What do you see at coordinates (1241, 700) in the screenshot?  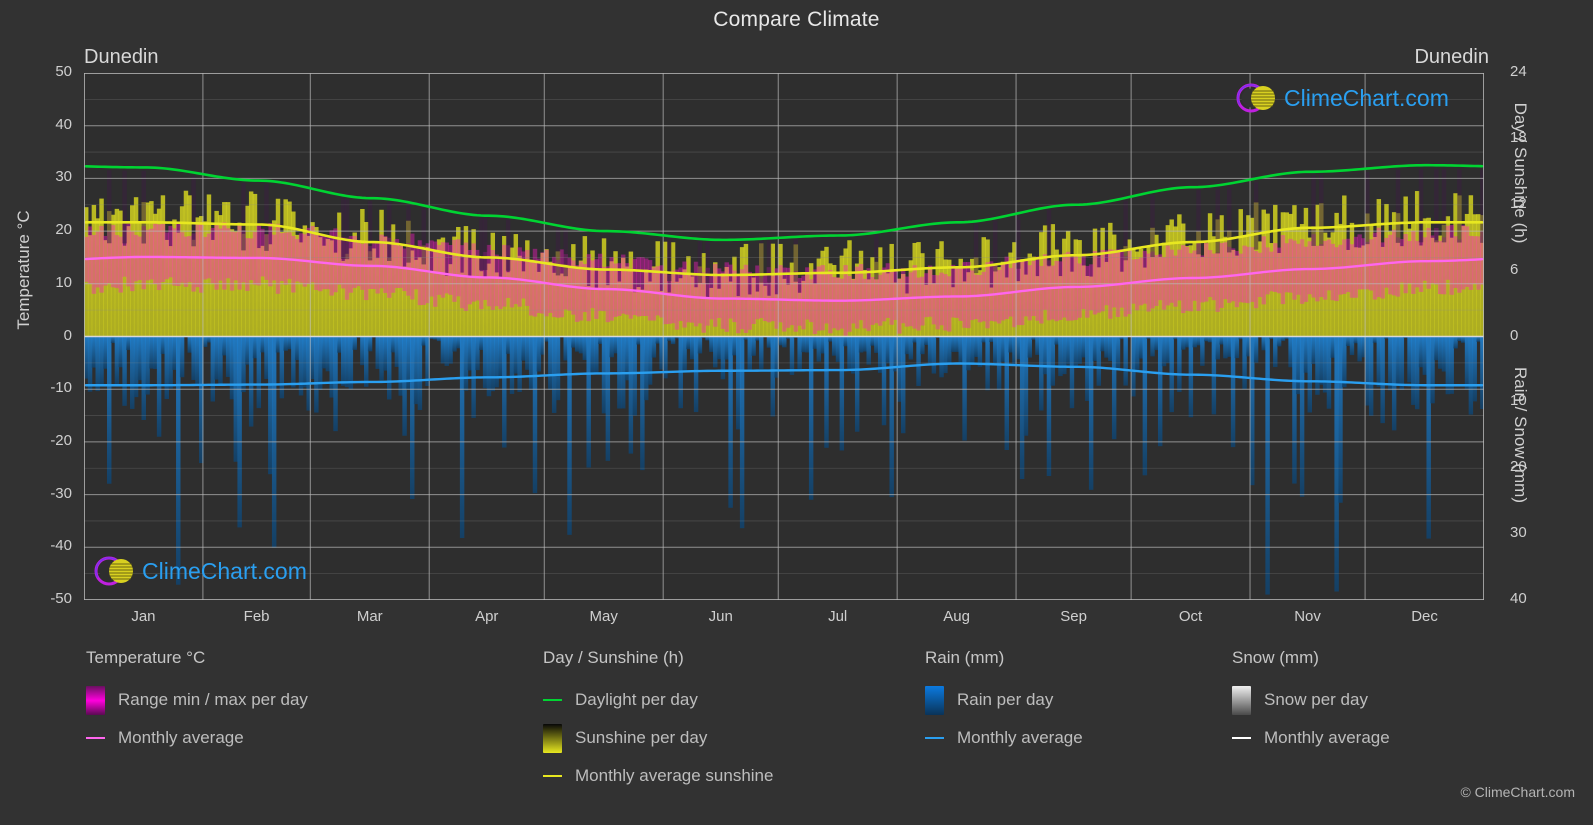 I see `legend-swatch-box` at bounding box center [1241, 700].